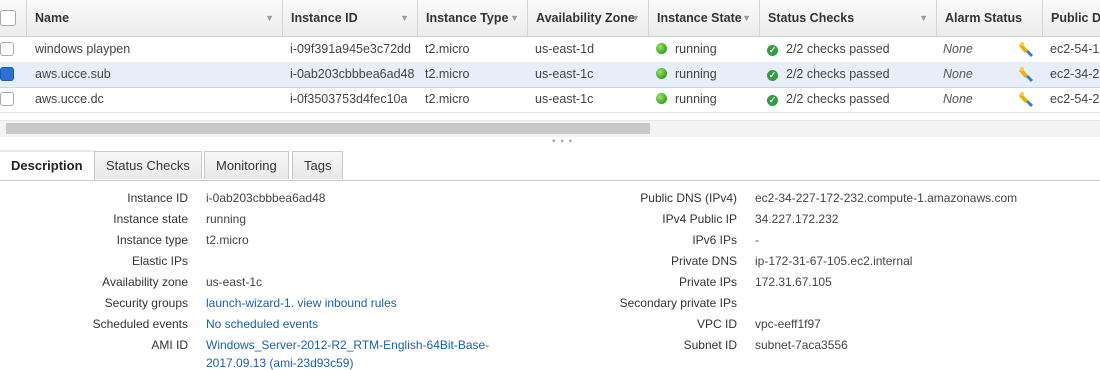 The image size is (1100, 370). What do you see at coordinates (797, 219) in the screenshot?
I see `public-ip-value: 34.227.172.232` at bounding box center [797, 219].